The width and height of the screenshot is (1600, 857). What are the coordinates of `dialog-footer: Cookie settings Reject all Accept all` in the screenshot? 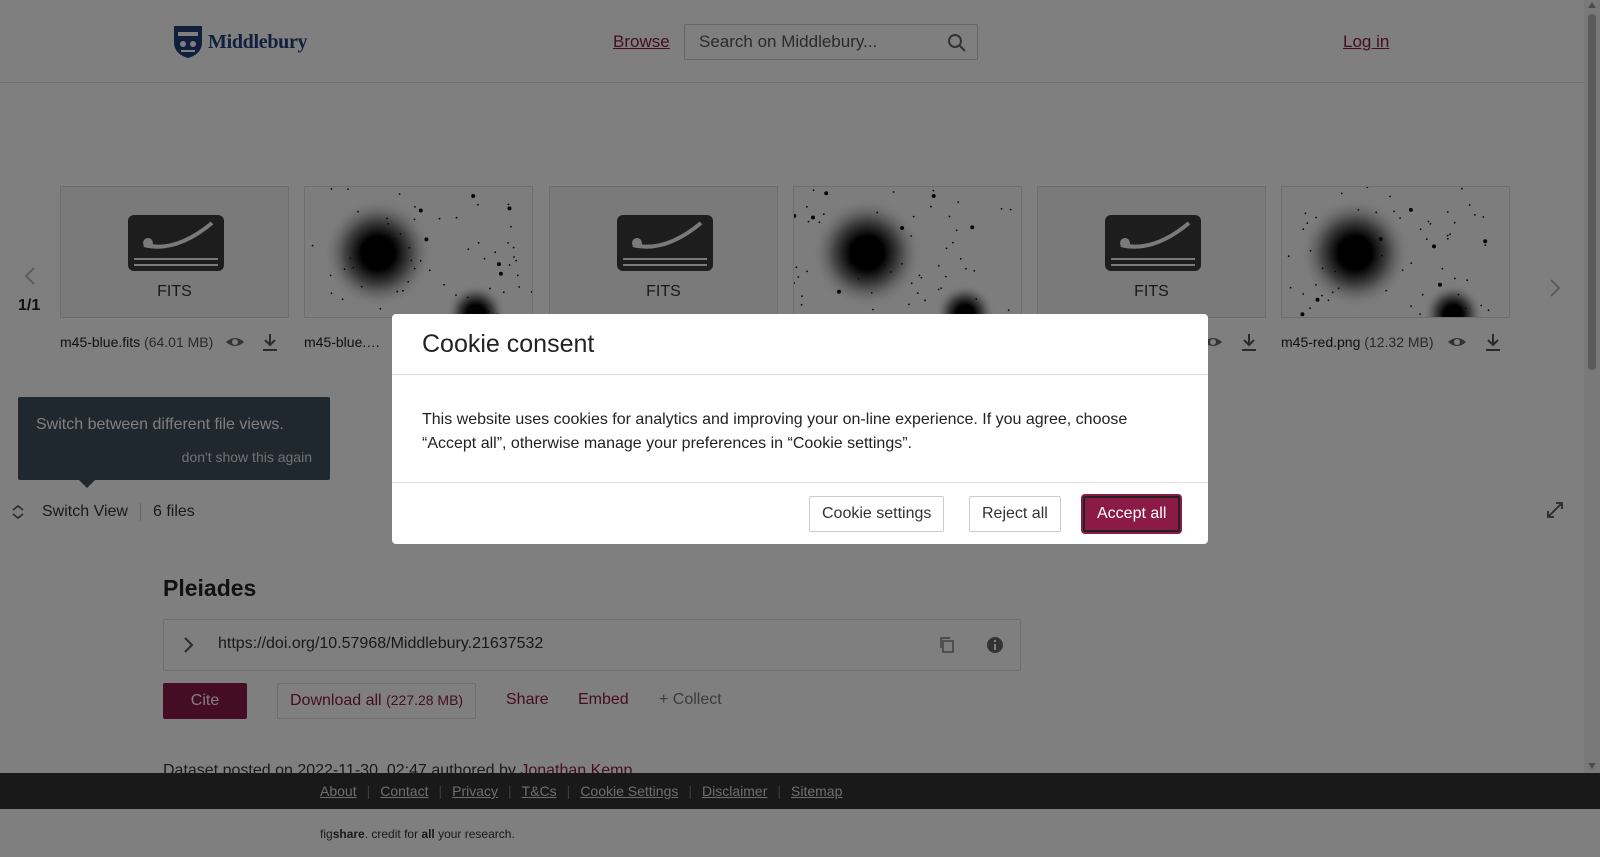 It's located at (800, 513).